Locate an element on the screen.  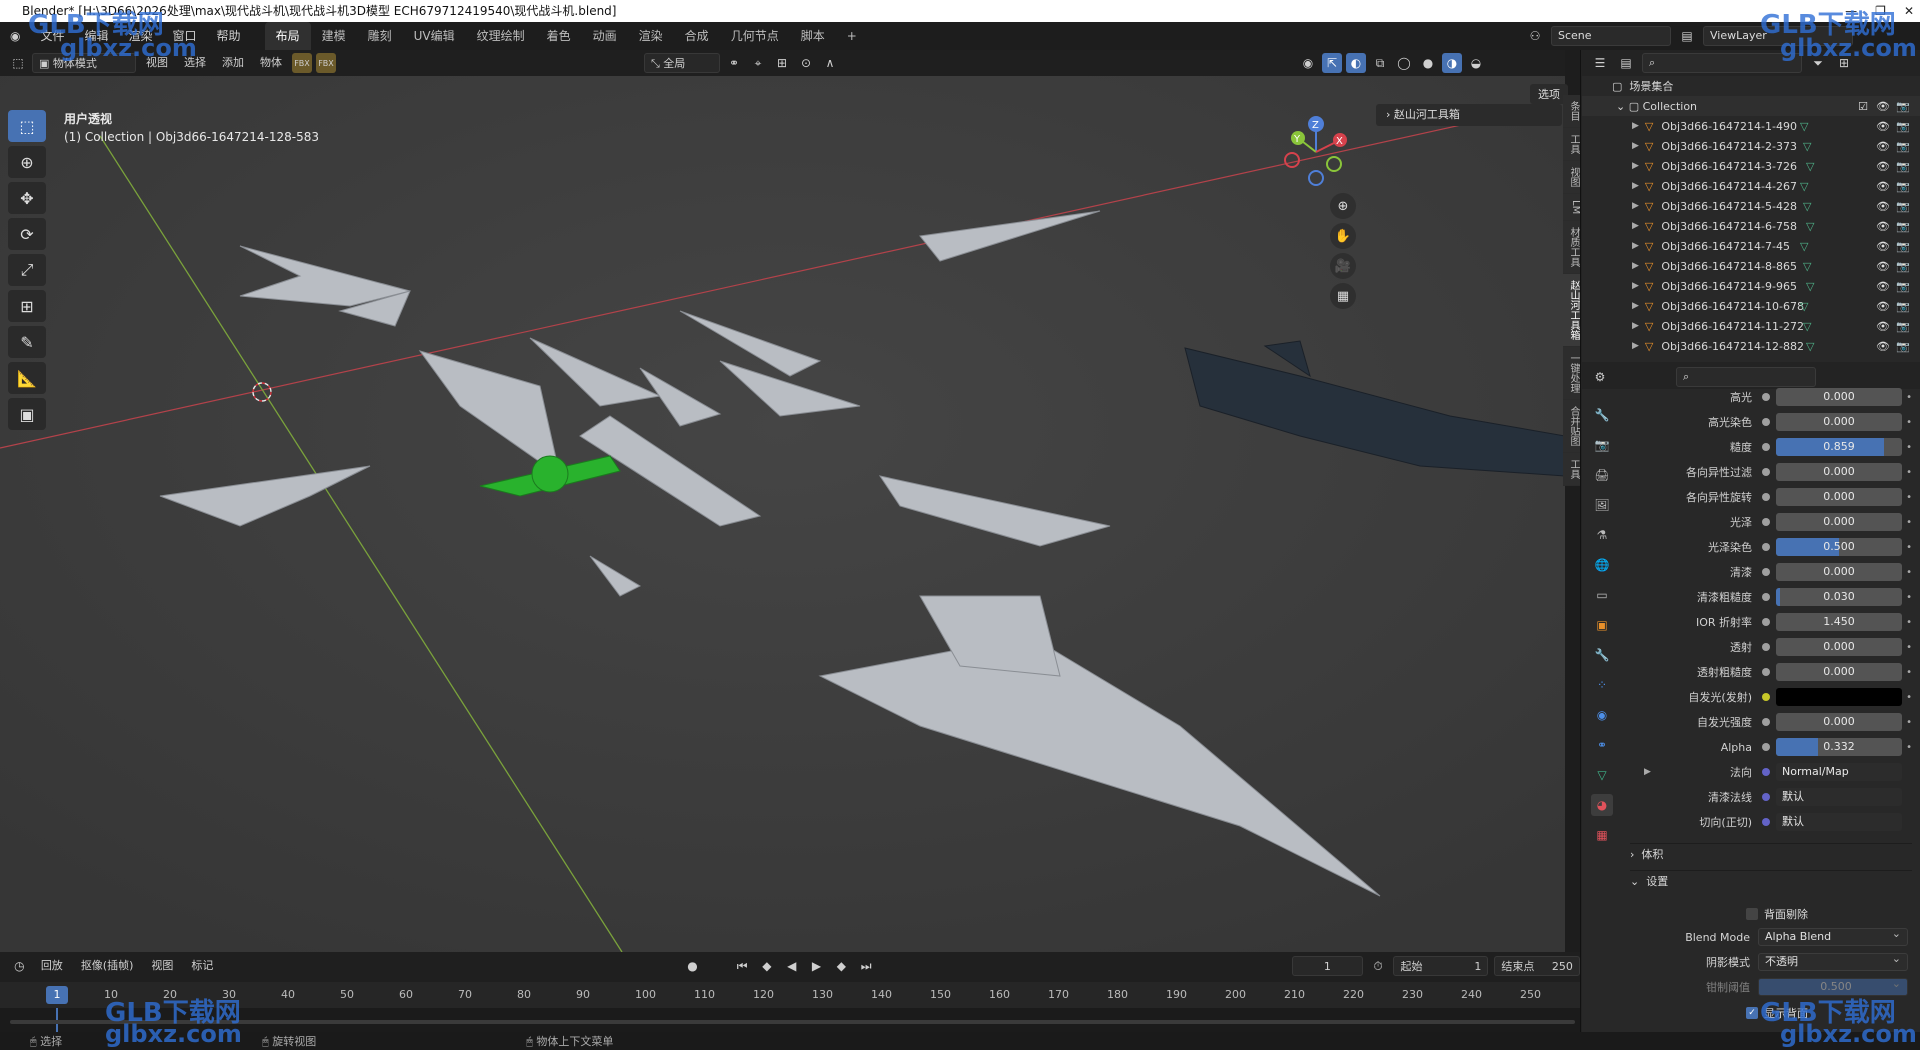
outliner-object-row: ▶ ▽ Obj3d66-1647214-11-272 ▽ 👁 📷 is located at coordinates (1751, 326).